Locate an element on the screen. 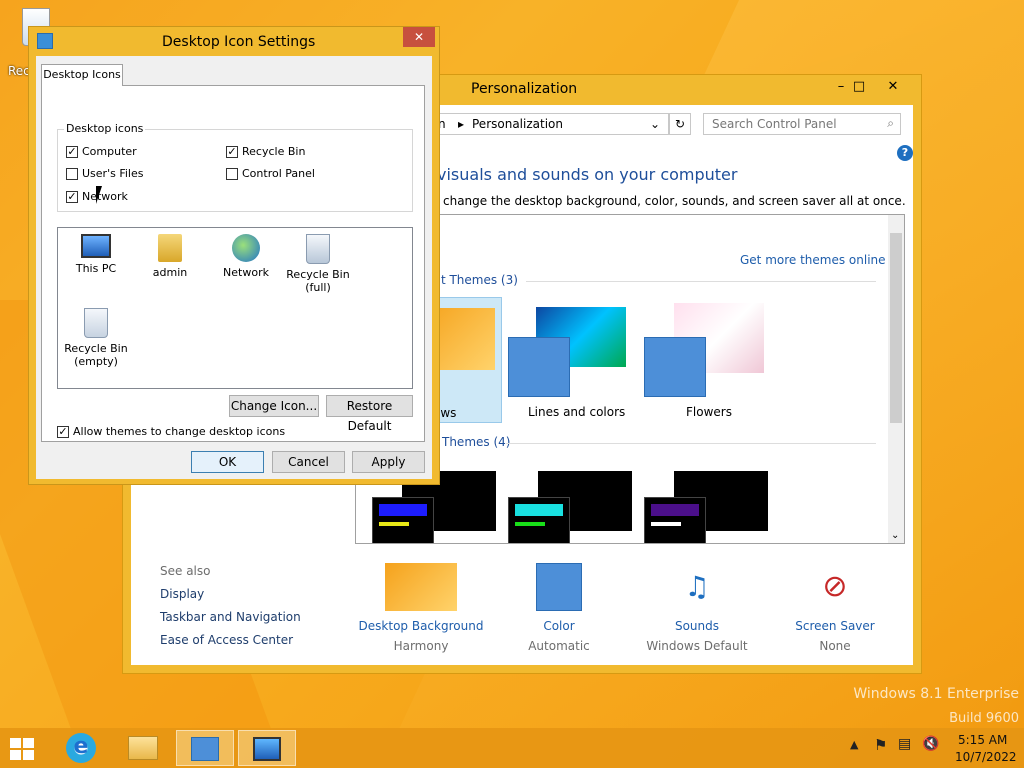 This screenshot has height=768, width=1024. checkbox-network: ✓ is located at coordinates (72, 197).